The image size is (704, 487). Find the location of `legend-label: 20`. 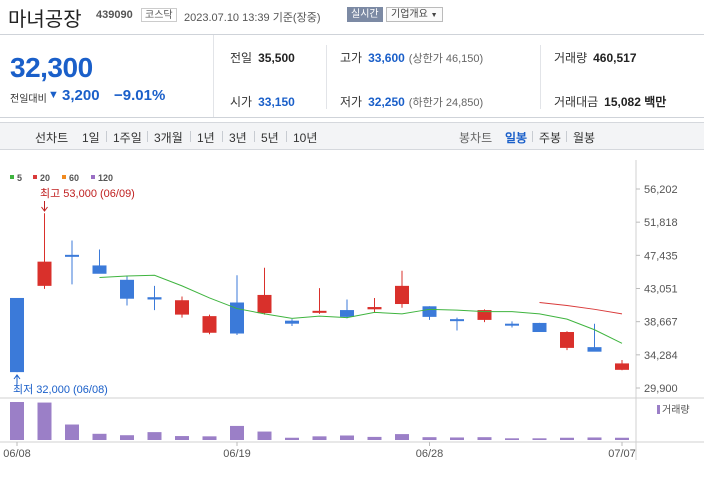

legend-label: 20 is located at coordinates (45, 178).